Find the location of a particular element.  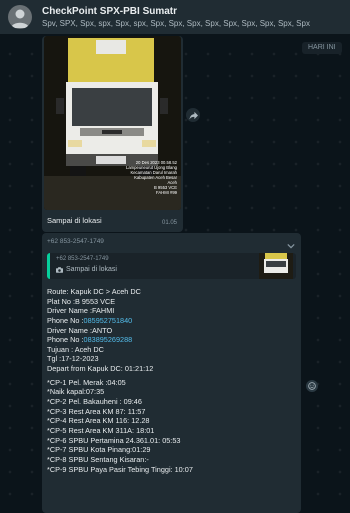

quote-sender: +62 853-2547-1749 is located at coordinates (82, 259).